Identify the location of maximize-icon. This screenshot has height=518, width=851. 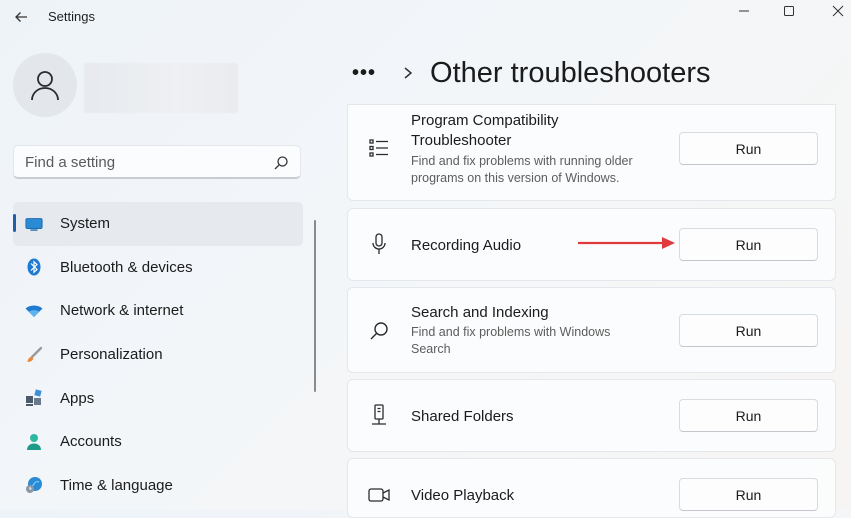
(789, 11).